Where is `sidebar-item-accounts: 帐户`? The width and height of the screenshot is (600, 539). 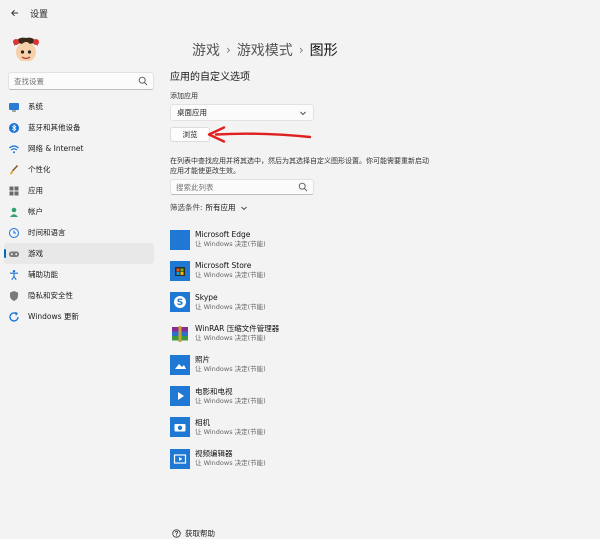 sidebar-item-accounts: 帐户 is located at coordinates (79, 211).